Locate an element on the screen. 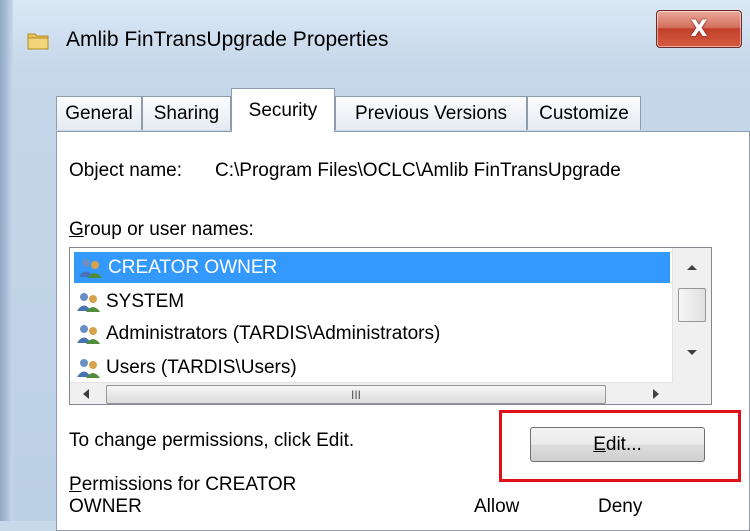 The width and height of the screenshot is (750, 531). object-name-label: Object name: is located at coordinates (125, 170).